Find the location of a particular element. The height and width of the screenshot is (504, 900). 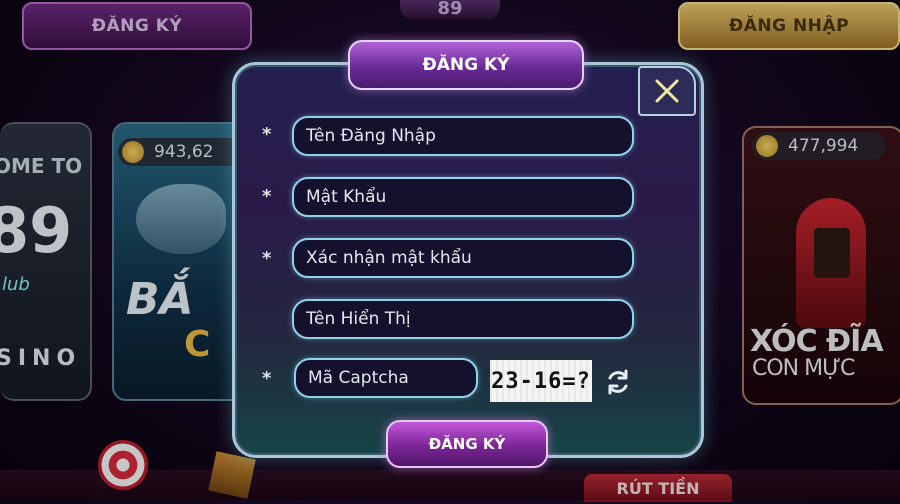

close-icon is located at coordinates (667, 91).